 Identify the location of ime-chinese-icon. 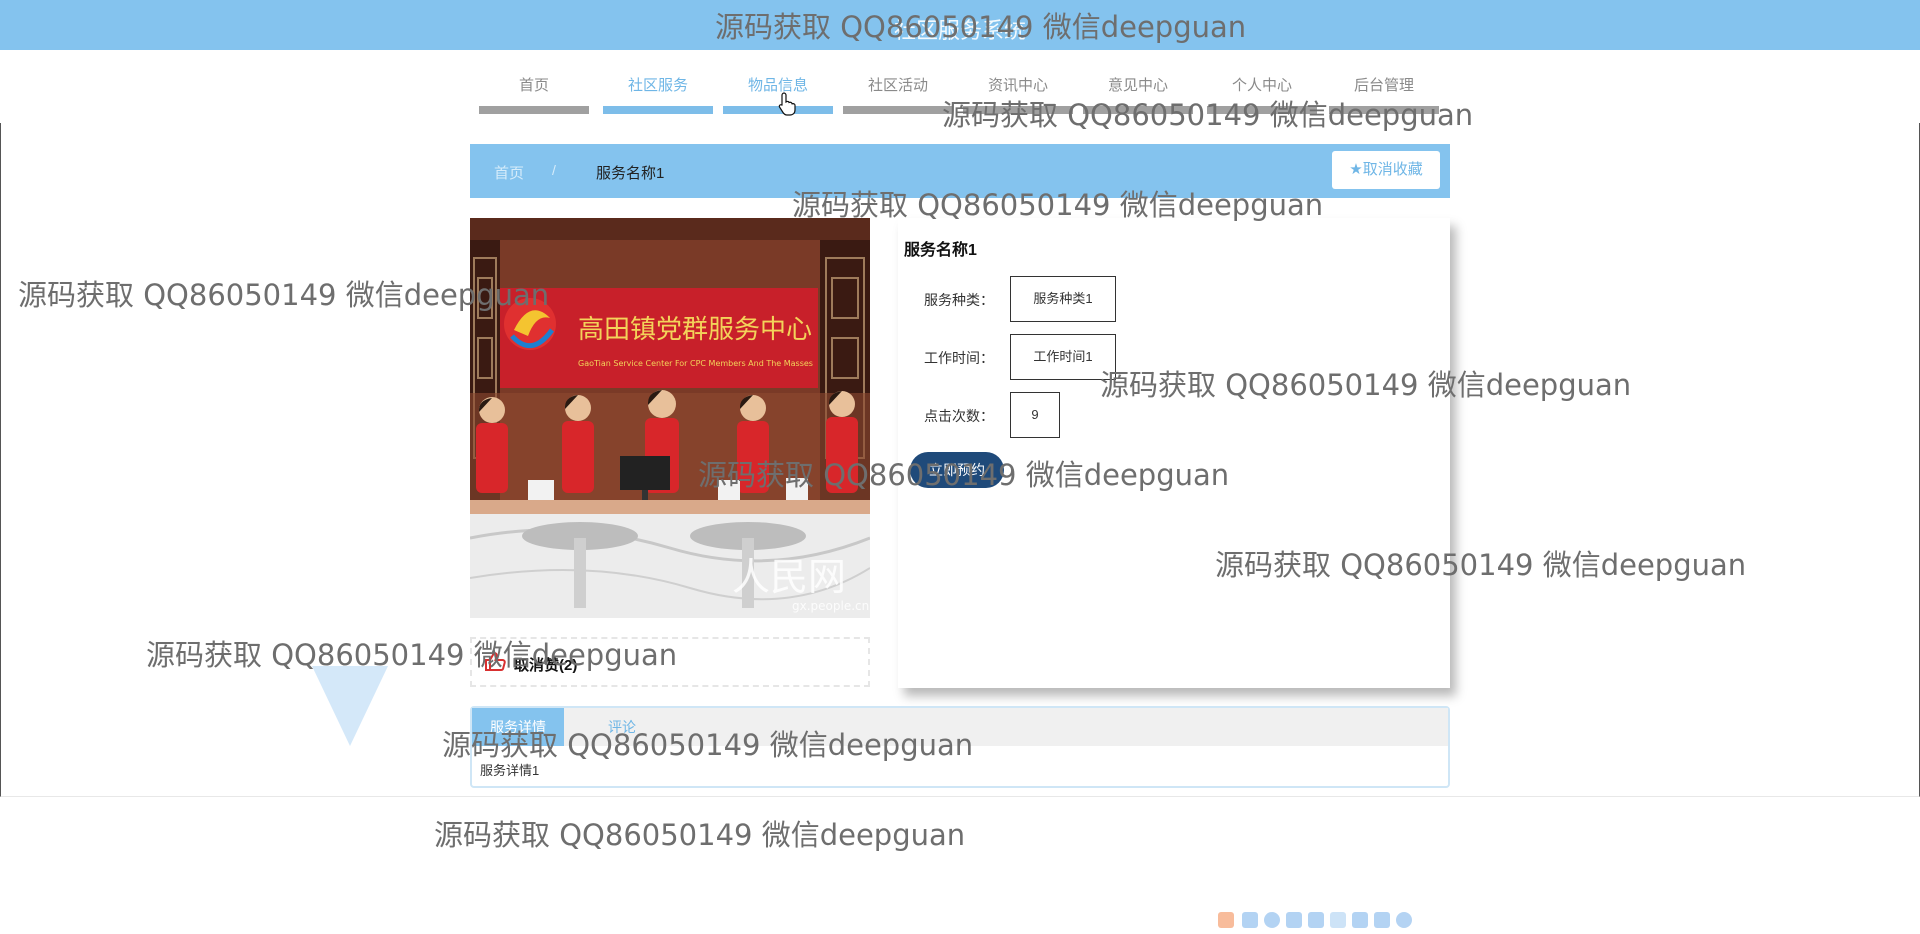
(1250, 920).